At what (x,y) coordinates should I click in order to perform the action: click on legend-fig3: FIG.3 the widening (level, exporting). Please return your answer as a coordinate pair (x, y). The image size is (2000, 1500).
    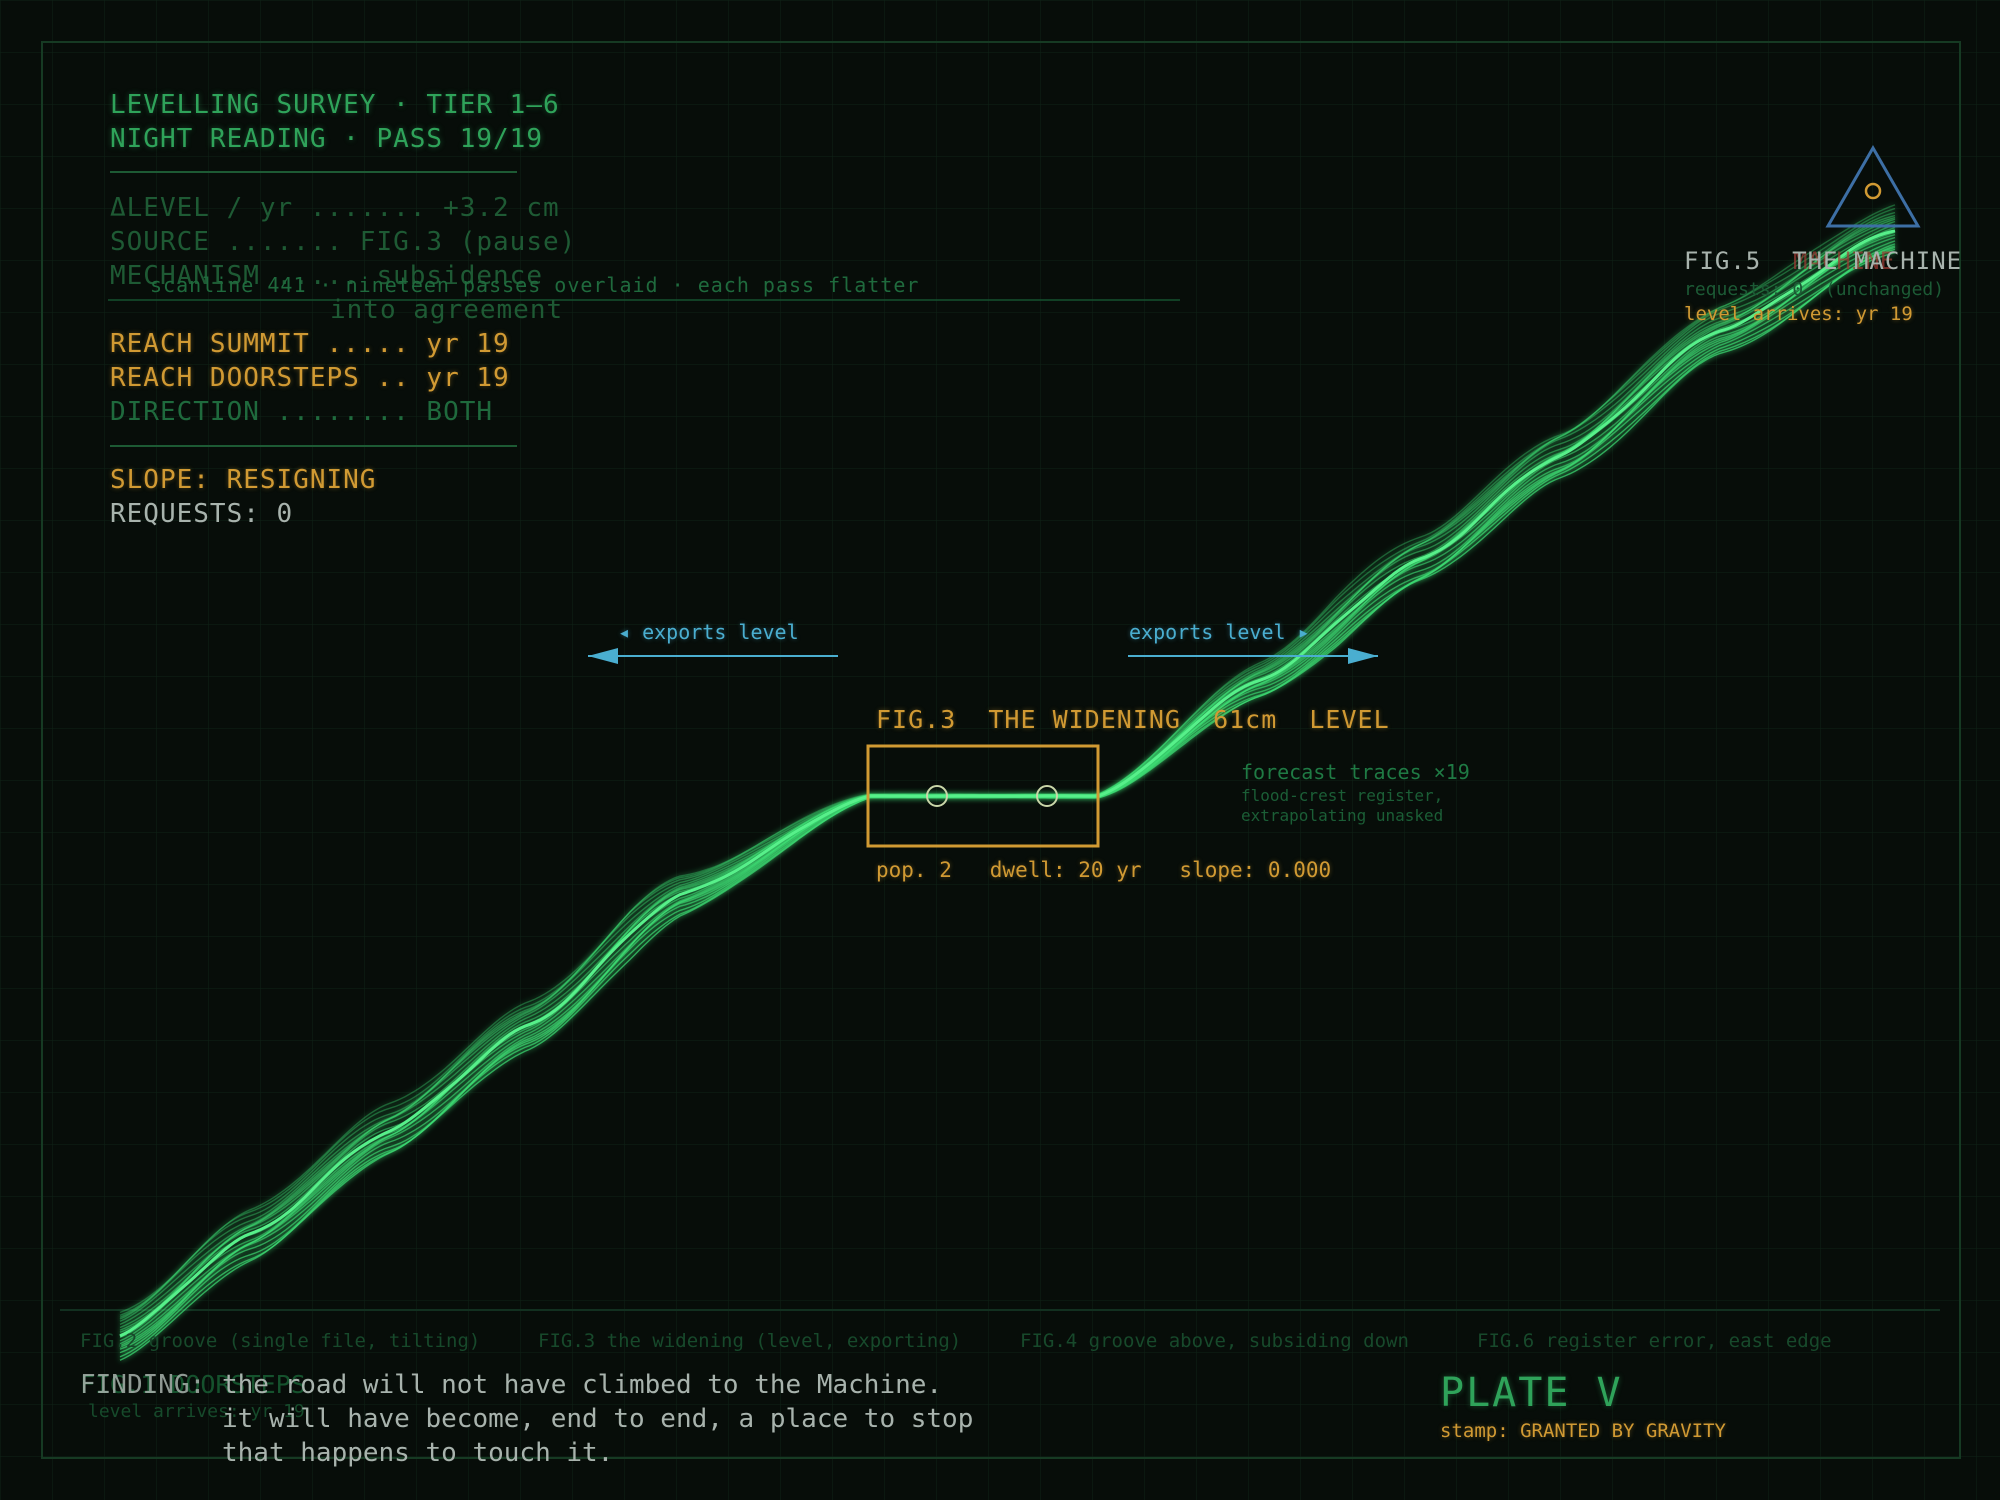
    Looking at the image, I should click on (750, 1341).